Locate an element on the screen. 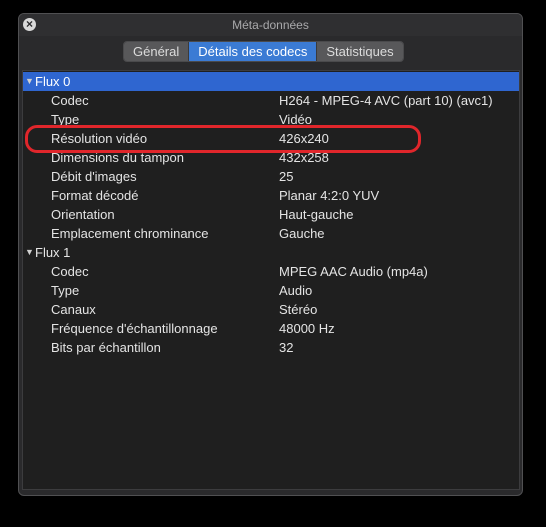 This screenshot has width=546, height=527. property-key: Dimensions du tampon is located at coordinates (117, 157).